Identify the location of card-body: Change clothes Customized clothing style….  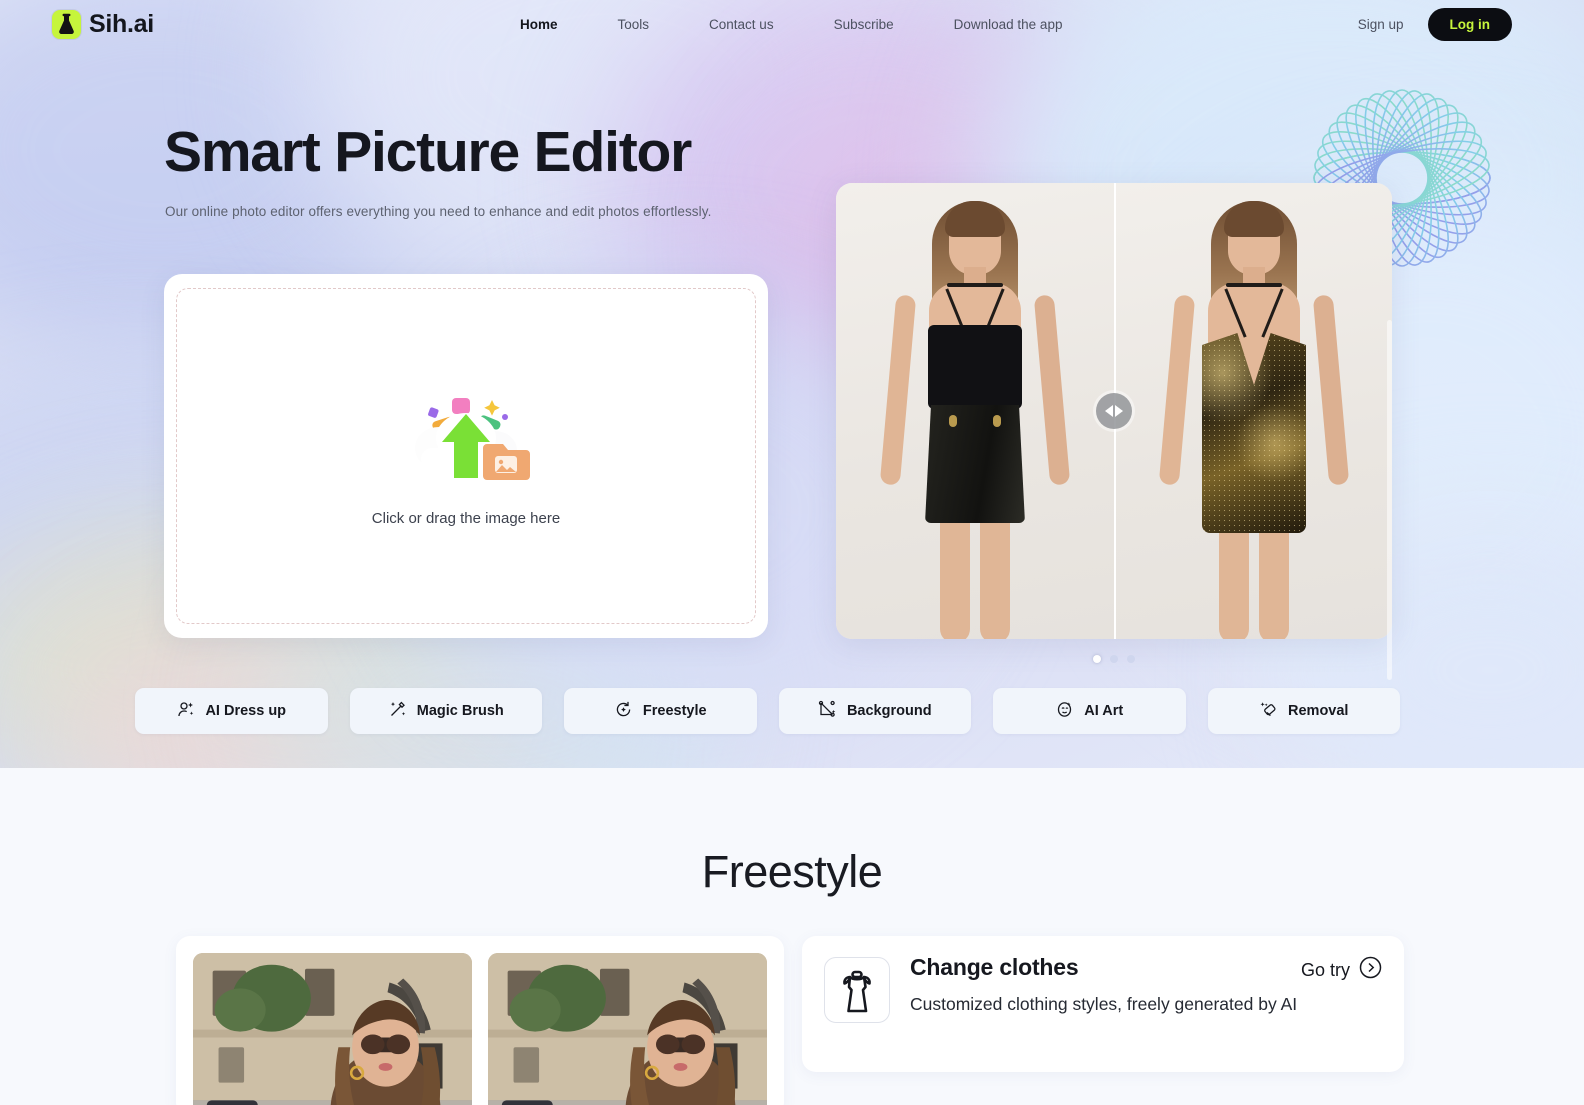
(1146, 1004).